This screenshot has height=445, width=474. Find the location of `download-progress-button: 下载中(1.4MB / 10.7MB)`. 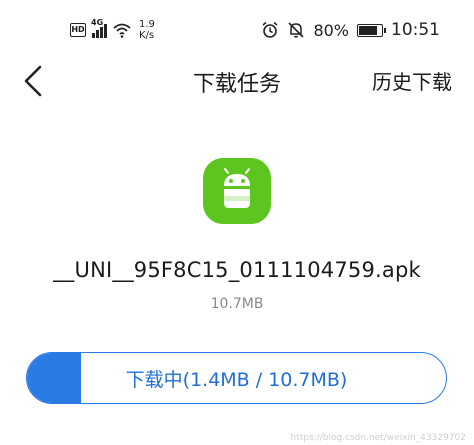

download-progress-button: 下载中(1.4MB / 10.7MB) is located at coordinates (236, 378).